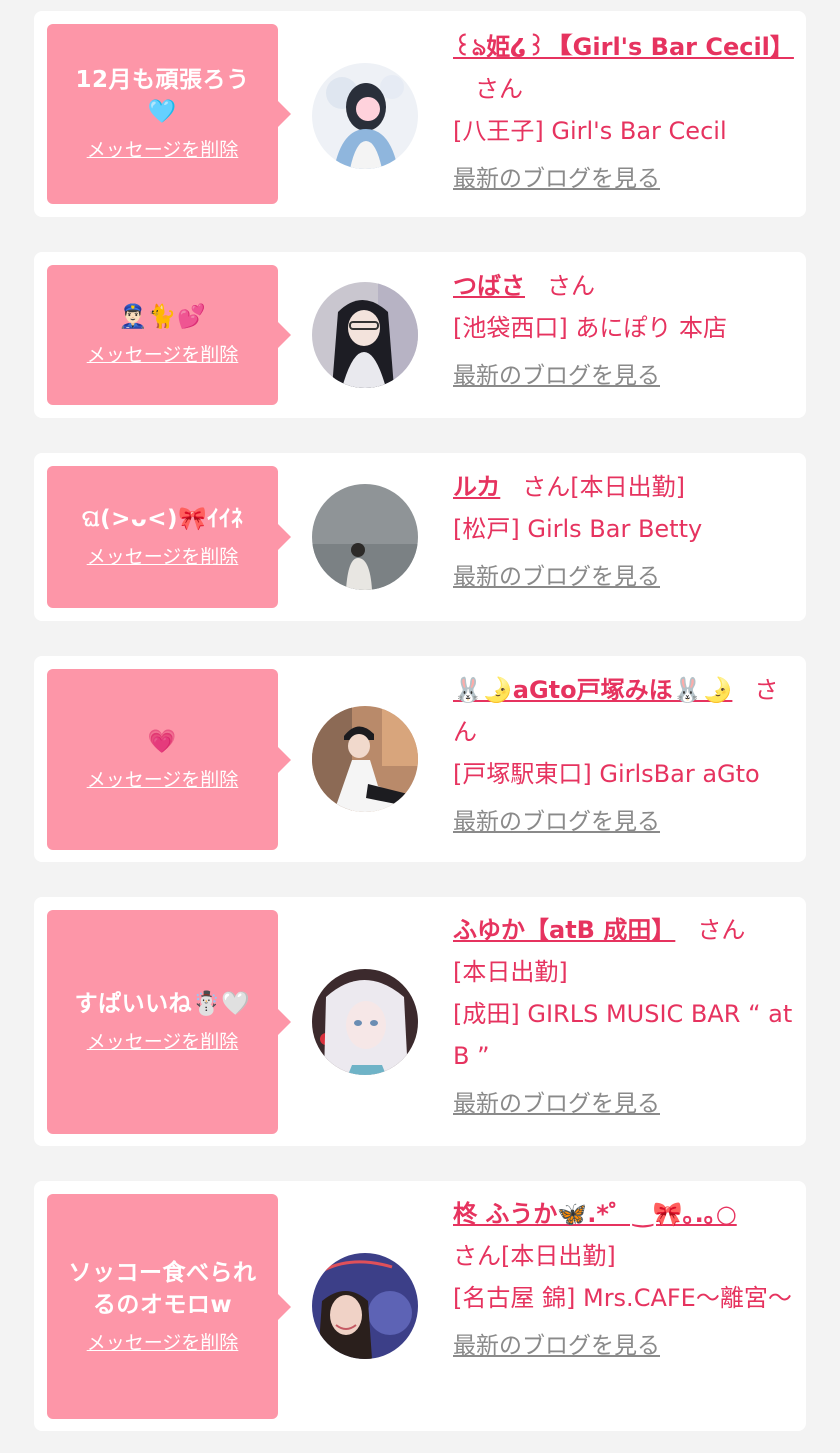  I want to click on shop-area: [松戸] Girls Bar Betty, so click(578, 529).